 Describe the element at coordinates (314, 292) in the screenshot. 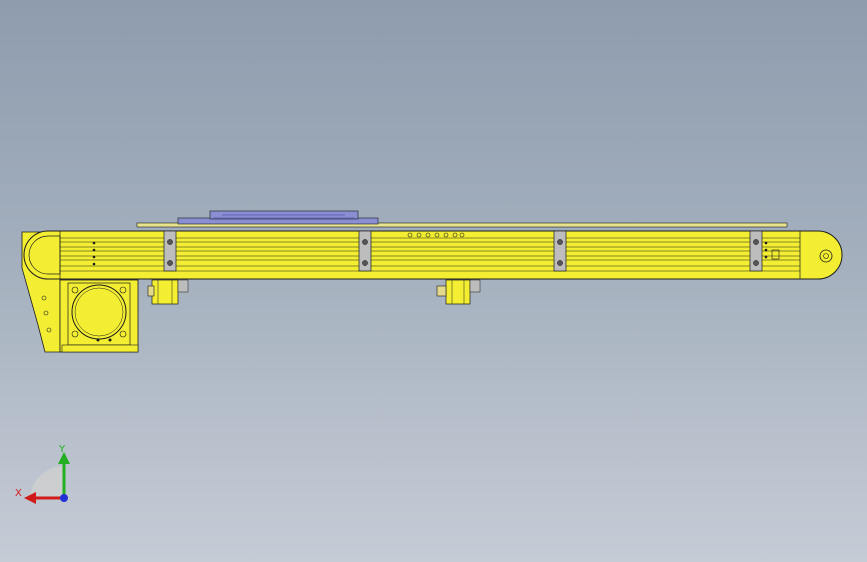

I see `mounting-blocks` at that location.